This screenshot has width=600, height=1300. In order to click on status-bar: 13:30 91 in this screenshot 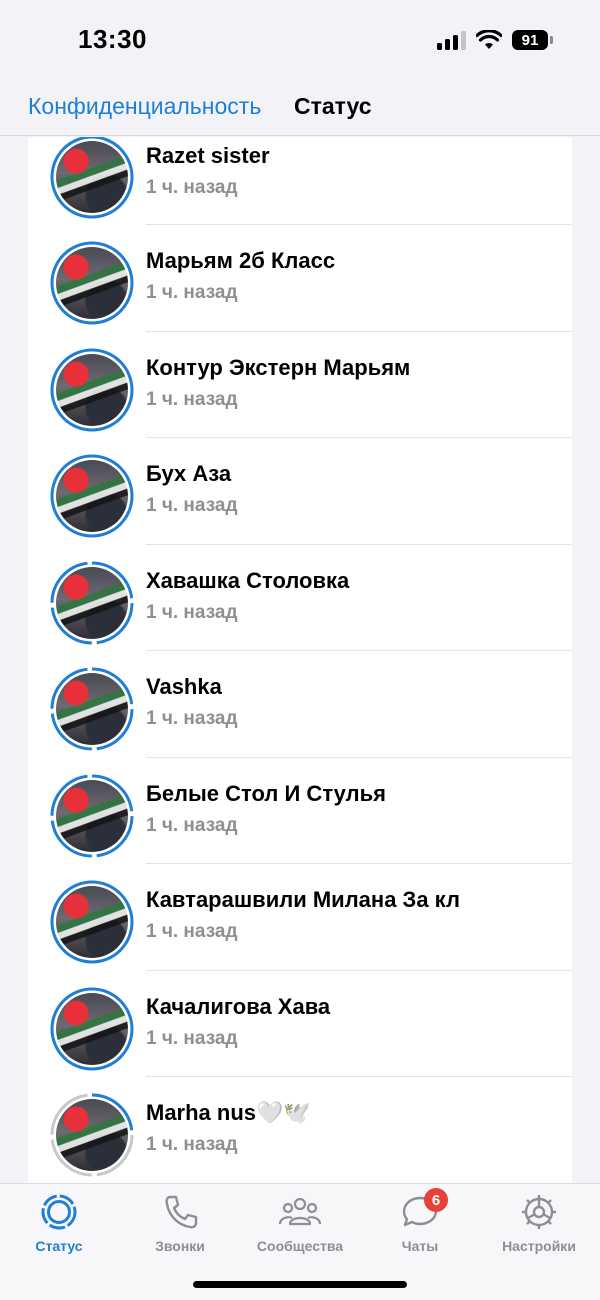, I will do `click(300, 40)`.